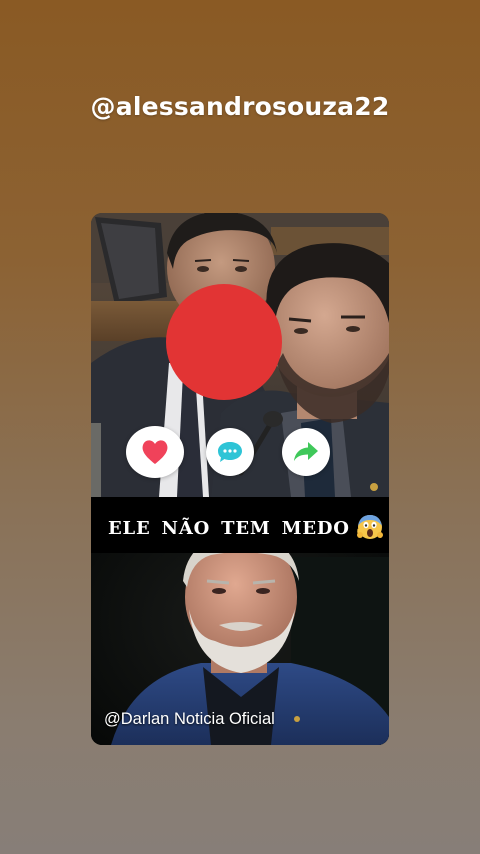  Describe the element at coordinates (229, 528) in the screenshot. I see `caption-text: ELE NÃO TEM MEDO` at that location.